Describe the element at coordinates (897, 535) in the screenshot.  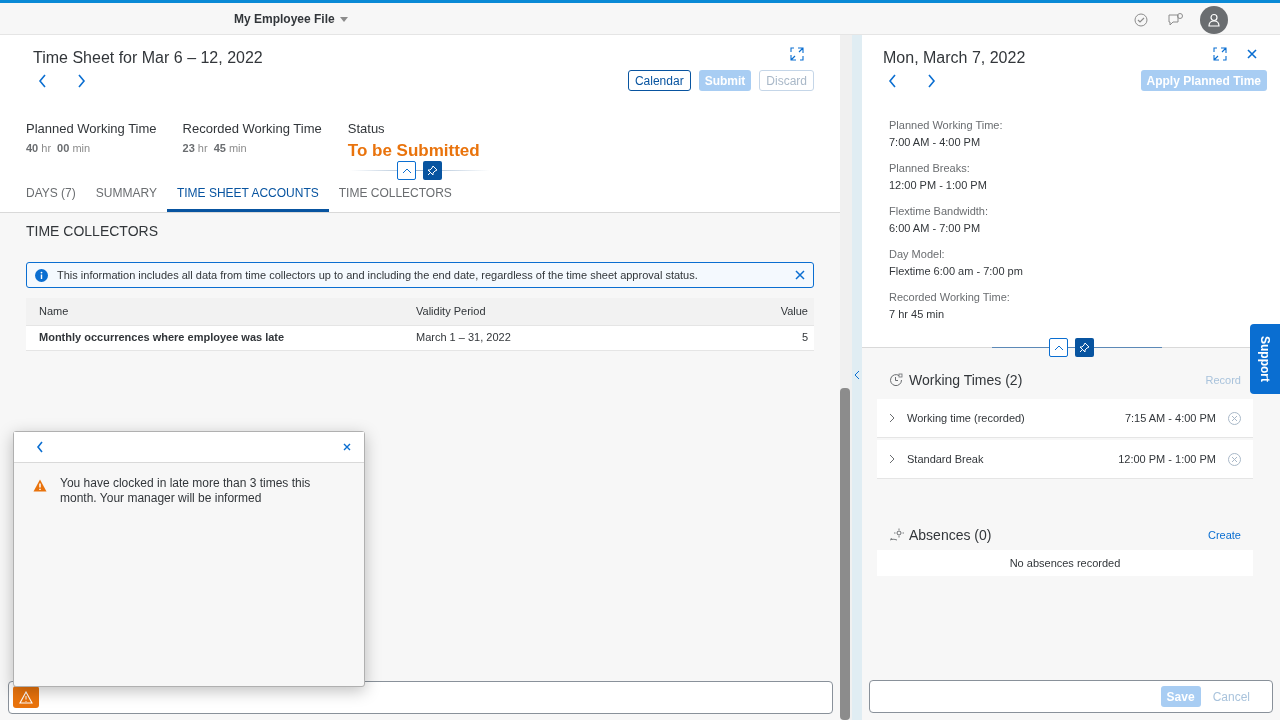
I see `sun-person-icon` at that location.